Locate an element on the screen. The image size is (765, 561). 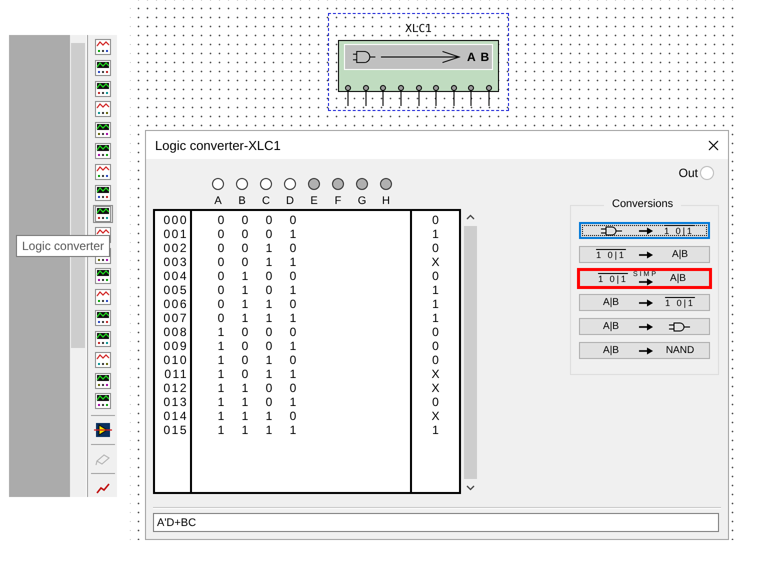
row-number: 010 is located at coordinates (175, 360).